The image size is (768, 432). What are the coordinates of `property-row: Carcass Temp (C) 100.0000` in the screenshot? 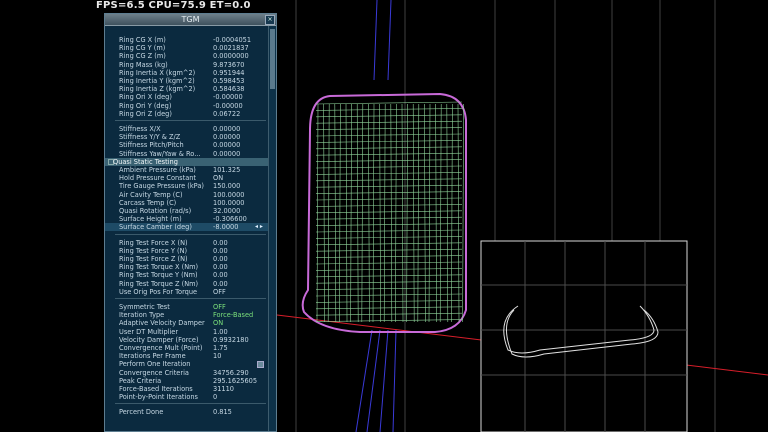 It's located at (186, 203).